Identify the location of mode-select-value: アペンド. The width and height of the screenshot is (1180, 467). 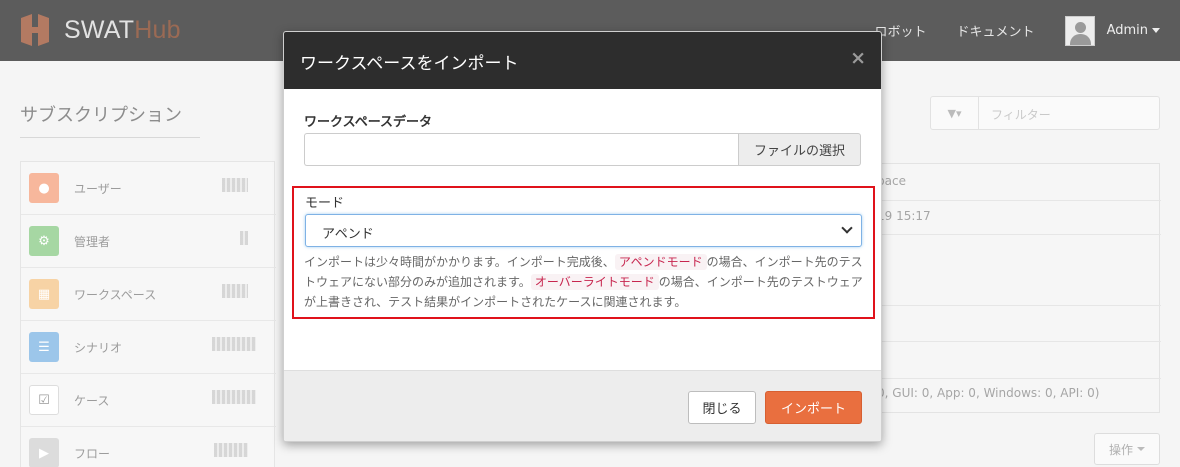
(348, 234).